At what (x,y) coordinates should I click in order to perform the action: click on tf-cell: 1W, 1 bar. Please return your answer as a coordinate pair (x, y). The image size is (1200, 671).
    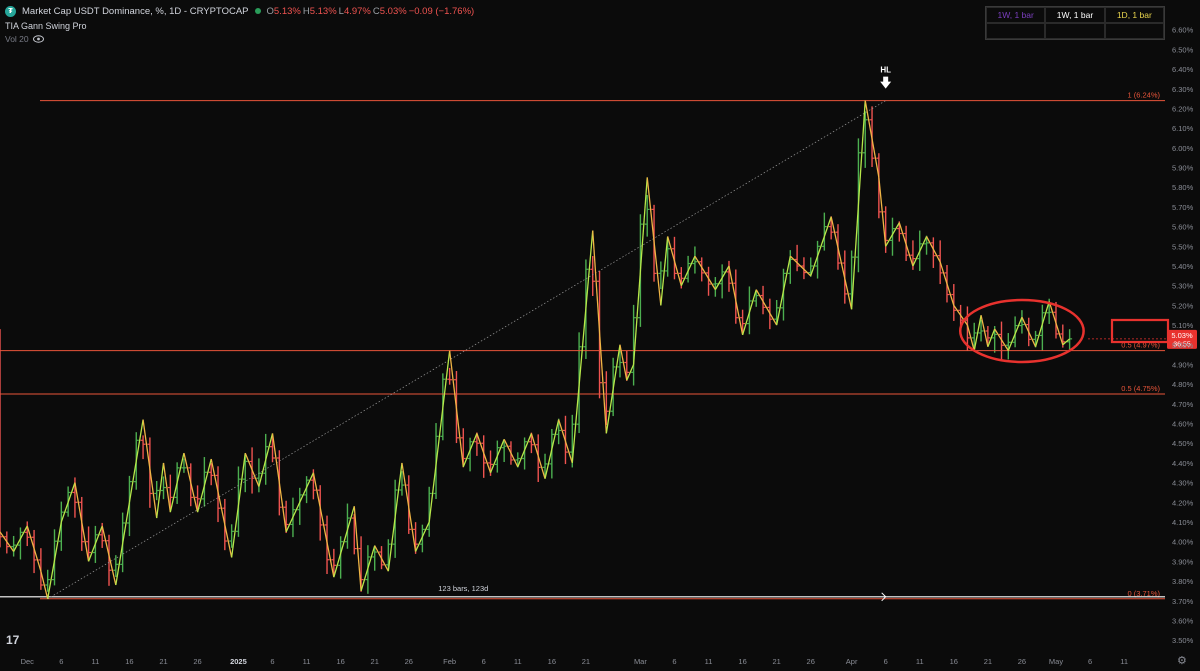
    Looking at the image, I should click on (1016, 15).